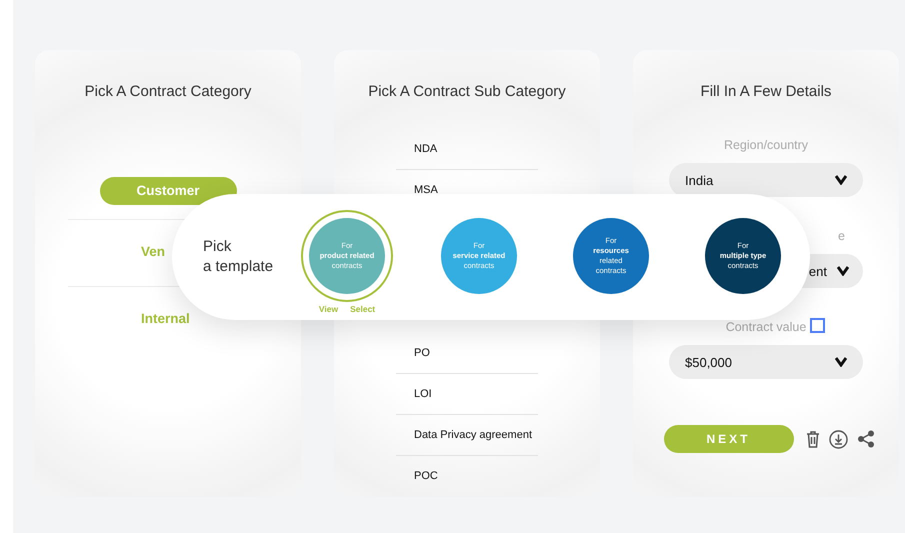 This screenshot has width=905, height=533. What do you see at coordinates (467, 190) in the screenshot?
I see `subcategory-item: MSA` at bounding box center [467, 190].